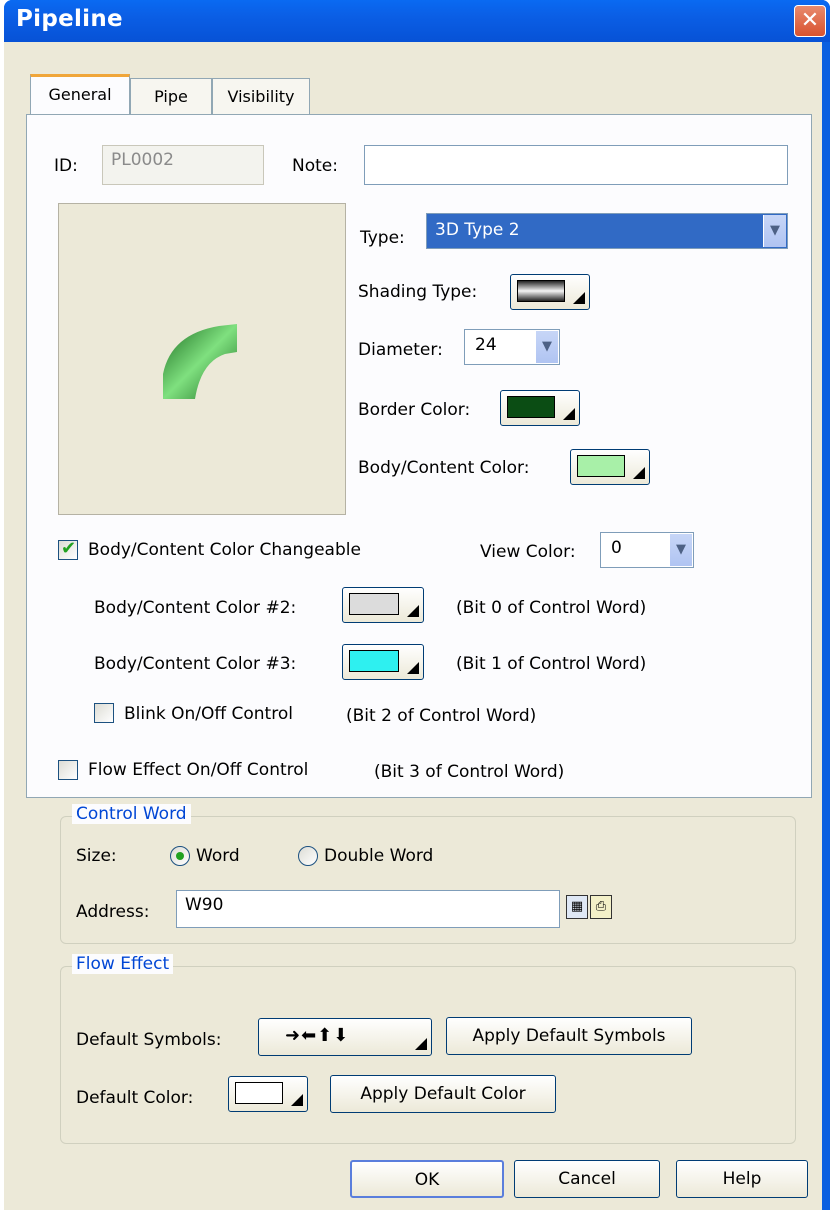 This screenshot has width=830, height=1210. What do you see at coordinates (607, 231) in the screenshot?
I see `type-select: 3D Type 2 ▼` at bounding box center [607, 231].